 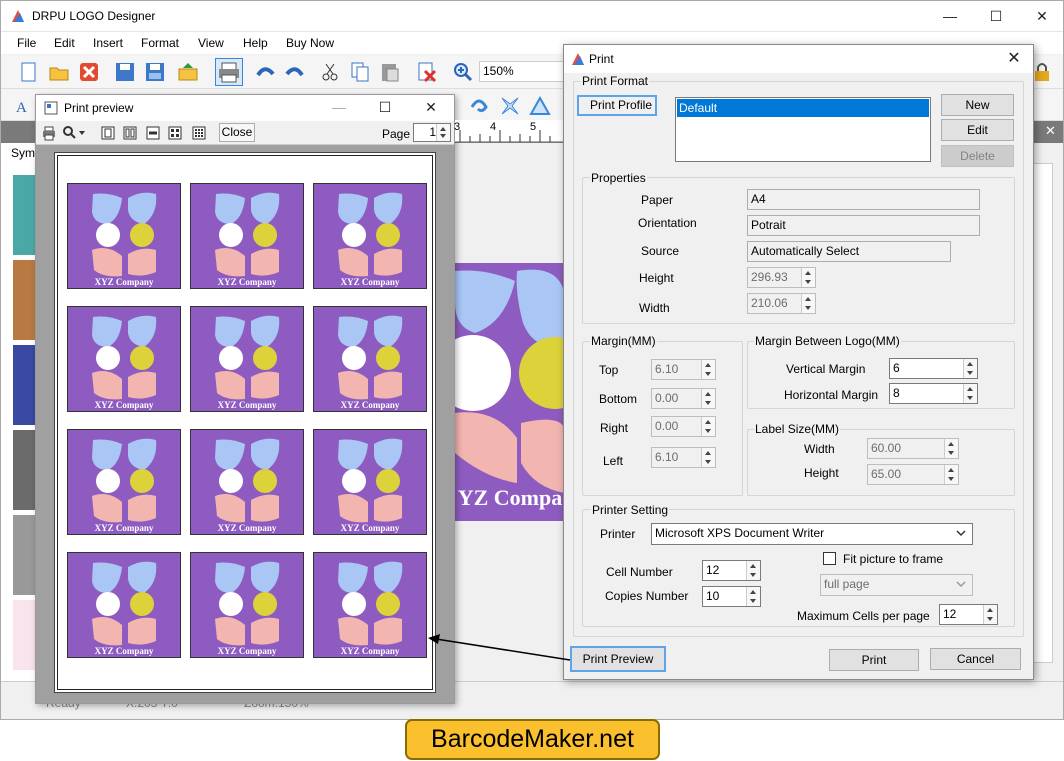 What do you see at coordinates (977, 105) in the screenshot?
I see `new-profile-button: New` at bounding box center [977, 105].